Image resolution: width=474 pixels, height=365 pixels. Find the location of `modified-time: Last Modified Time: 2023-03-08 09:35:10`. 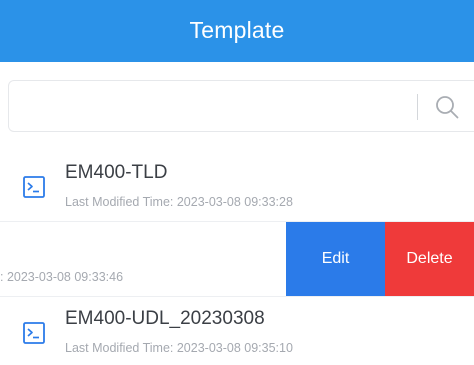

modified-time: Last Modified Time: 2023-03-08 09:35:10 is located at coordinates (179, 348).